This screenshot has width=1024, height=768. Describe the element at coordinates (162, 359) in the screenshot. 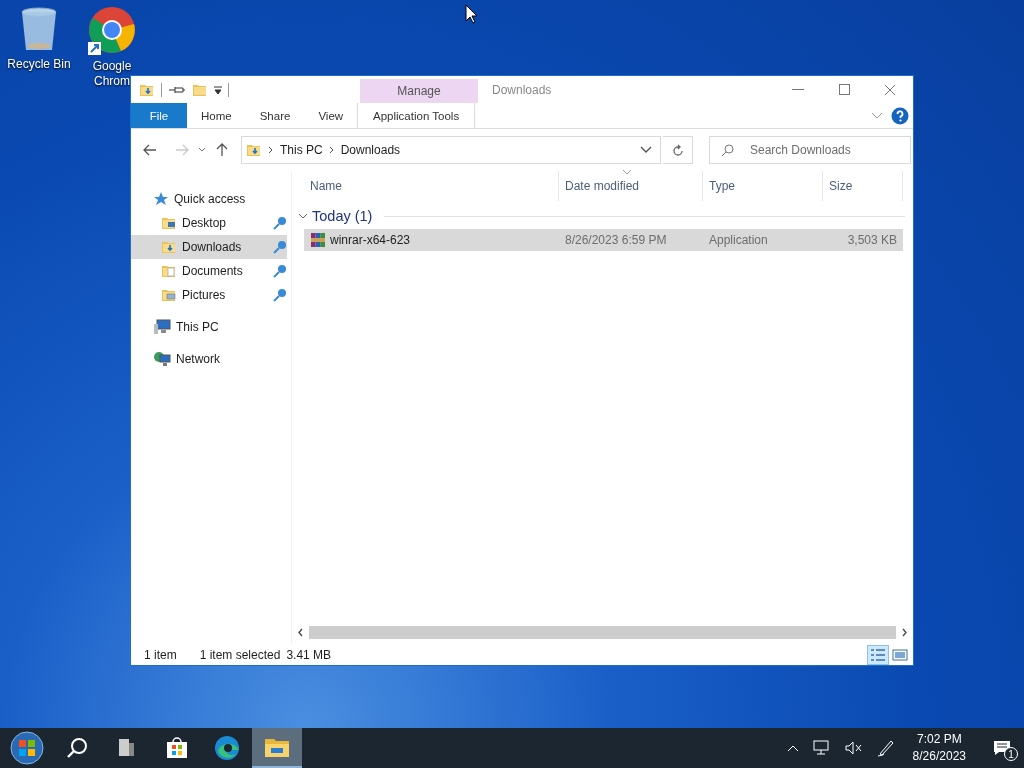

I see `network-icon` at that location.